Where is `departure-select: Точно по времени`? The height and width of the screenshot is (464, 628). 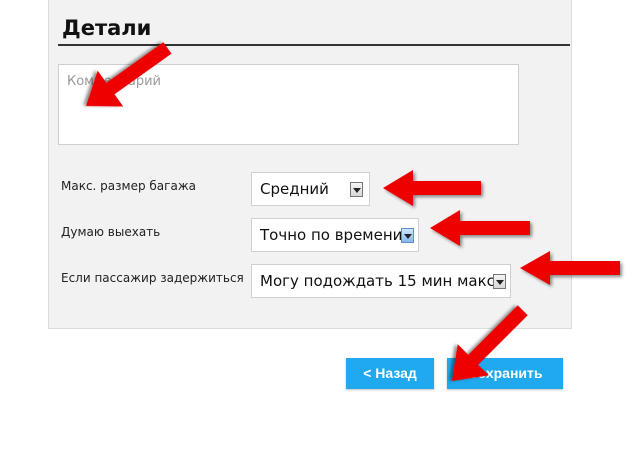 departure-select: Точно по времени is located at coordinates (335, 235).